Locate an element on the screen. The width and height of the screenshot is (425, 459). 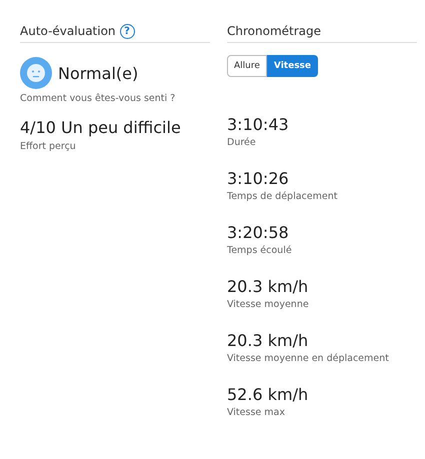
stat-value: 3:20:58 is located at coordinates (258, 232).